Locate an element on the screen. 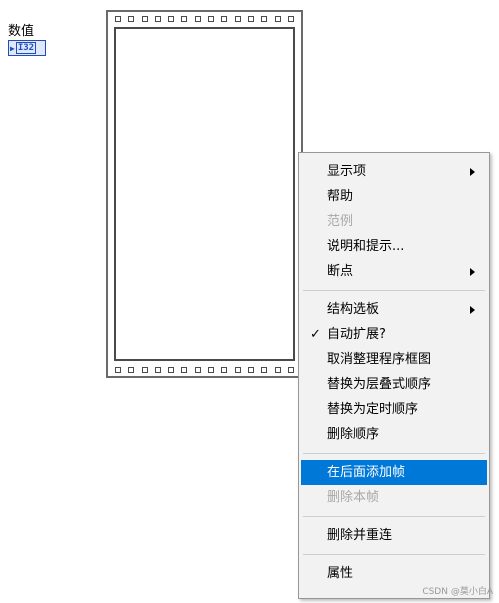  film-strip-top is located at coordinates (204, 18).